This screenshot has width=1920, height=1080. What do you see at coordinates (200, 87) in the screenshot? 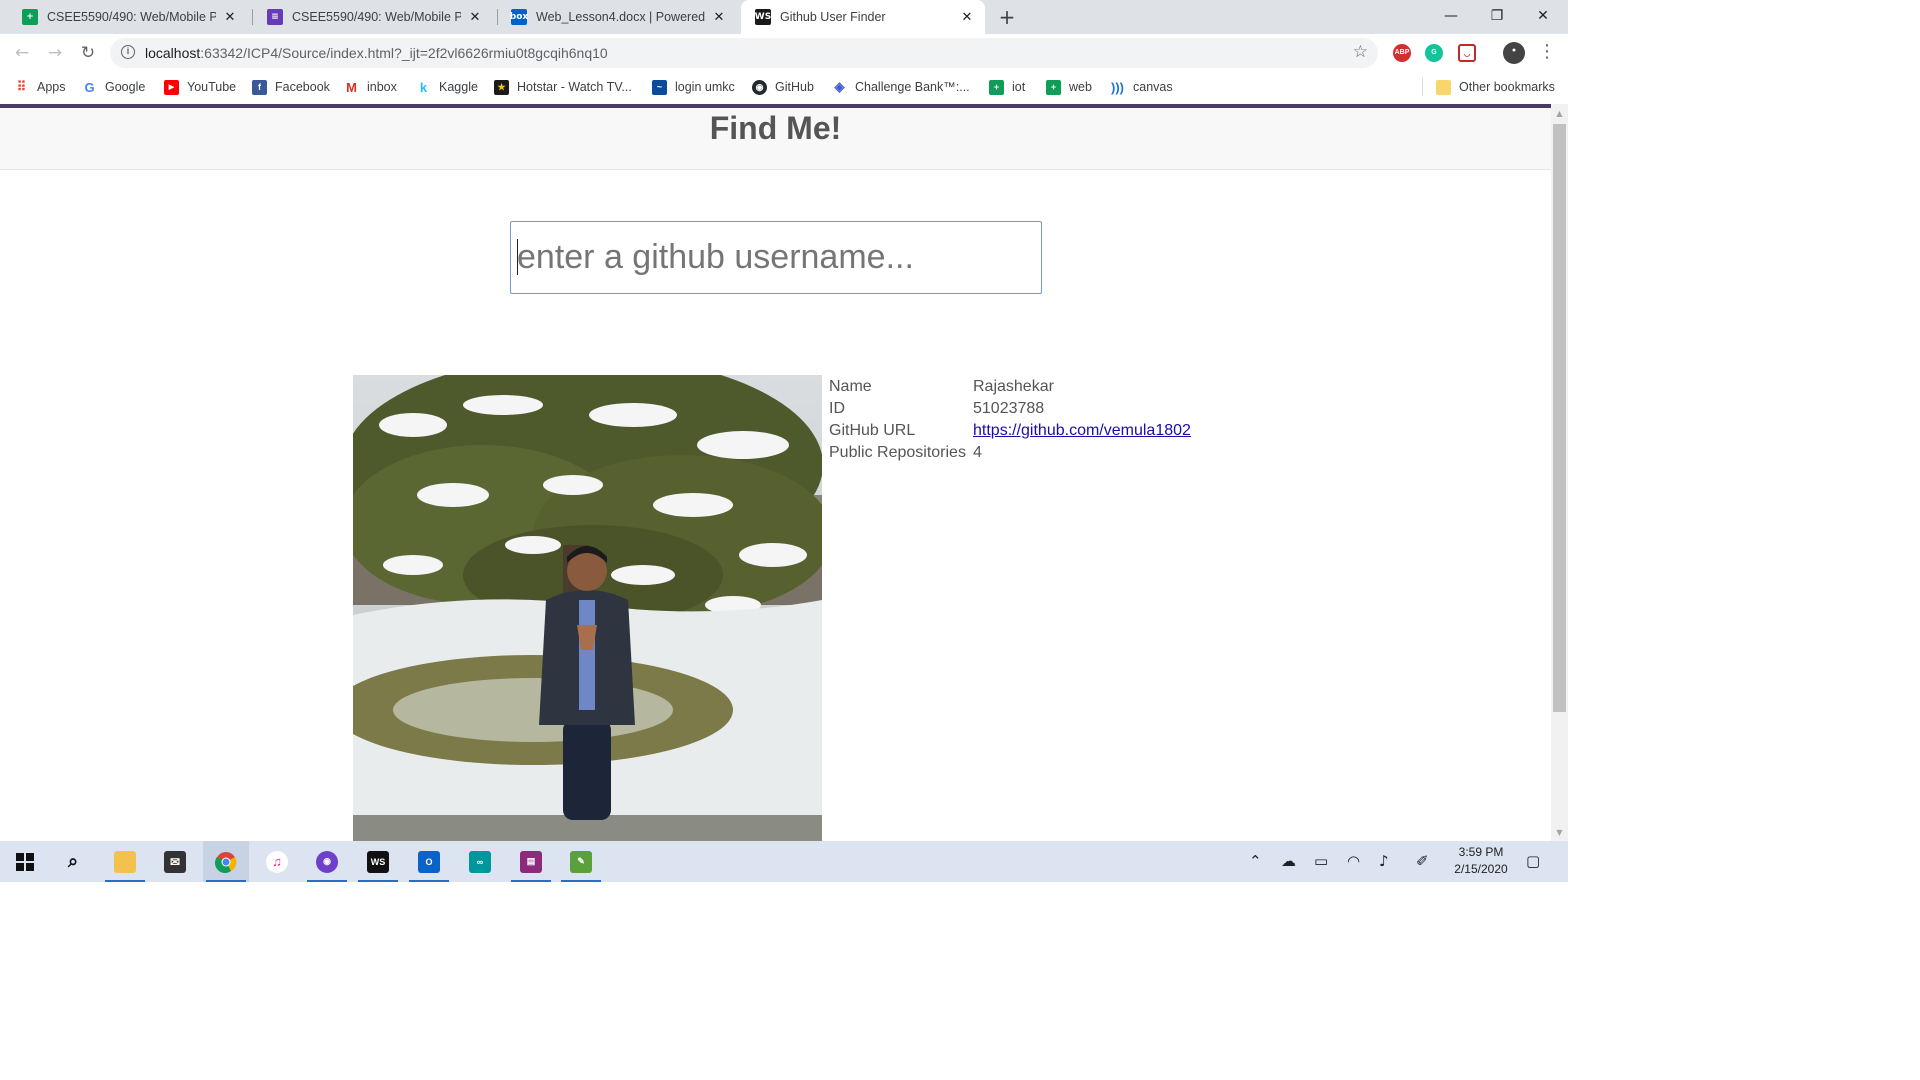
I see `bookmark-youtube: ▶ YouTube` at bounding box center [200, 87].